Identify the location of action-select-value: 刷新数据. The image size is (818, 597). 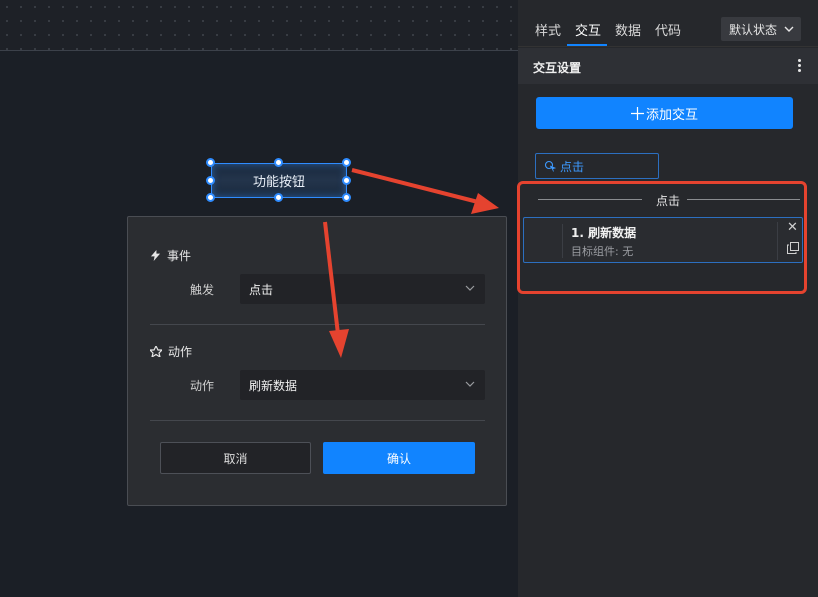
(273, 385).